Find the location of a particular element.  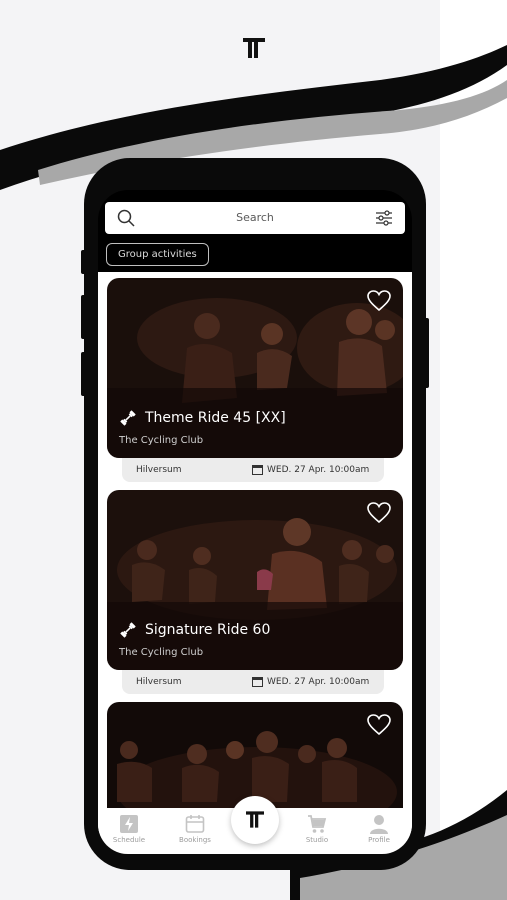

tab-bookings: Bookings is located at coordinates (195, 829).